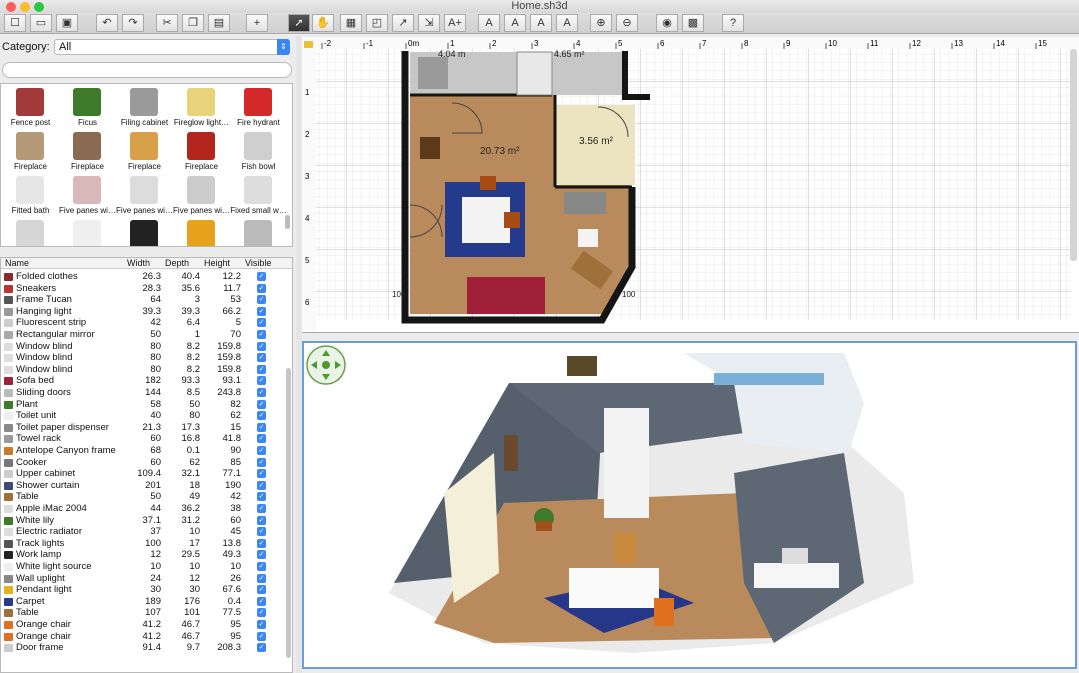  Describe the element at coordinates (627, 23) in the screenshot. I see `zoom-out-button: ⊖` at that location.